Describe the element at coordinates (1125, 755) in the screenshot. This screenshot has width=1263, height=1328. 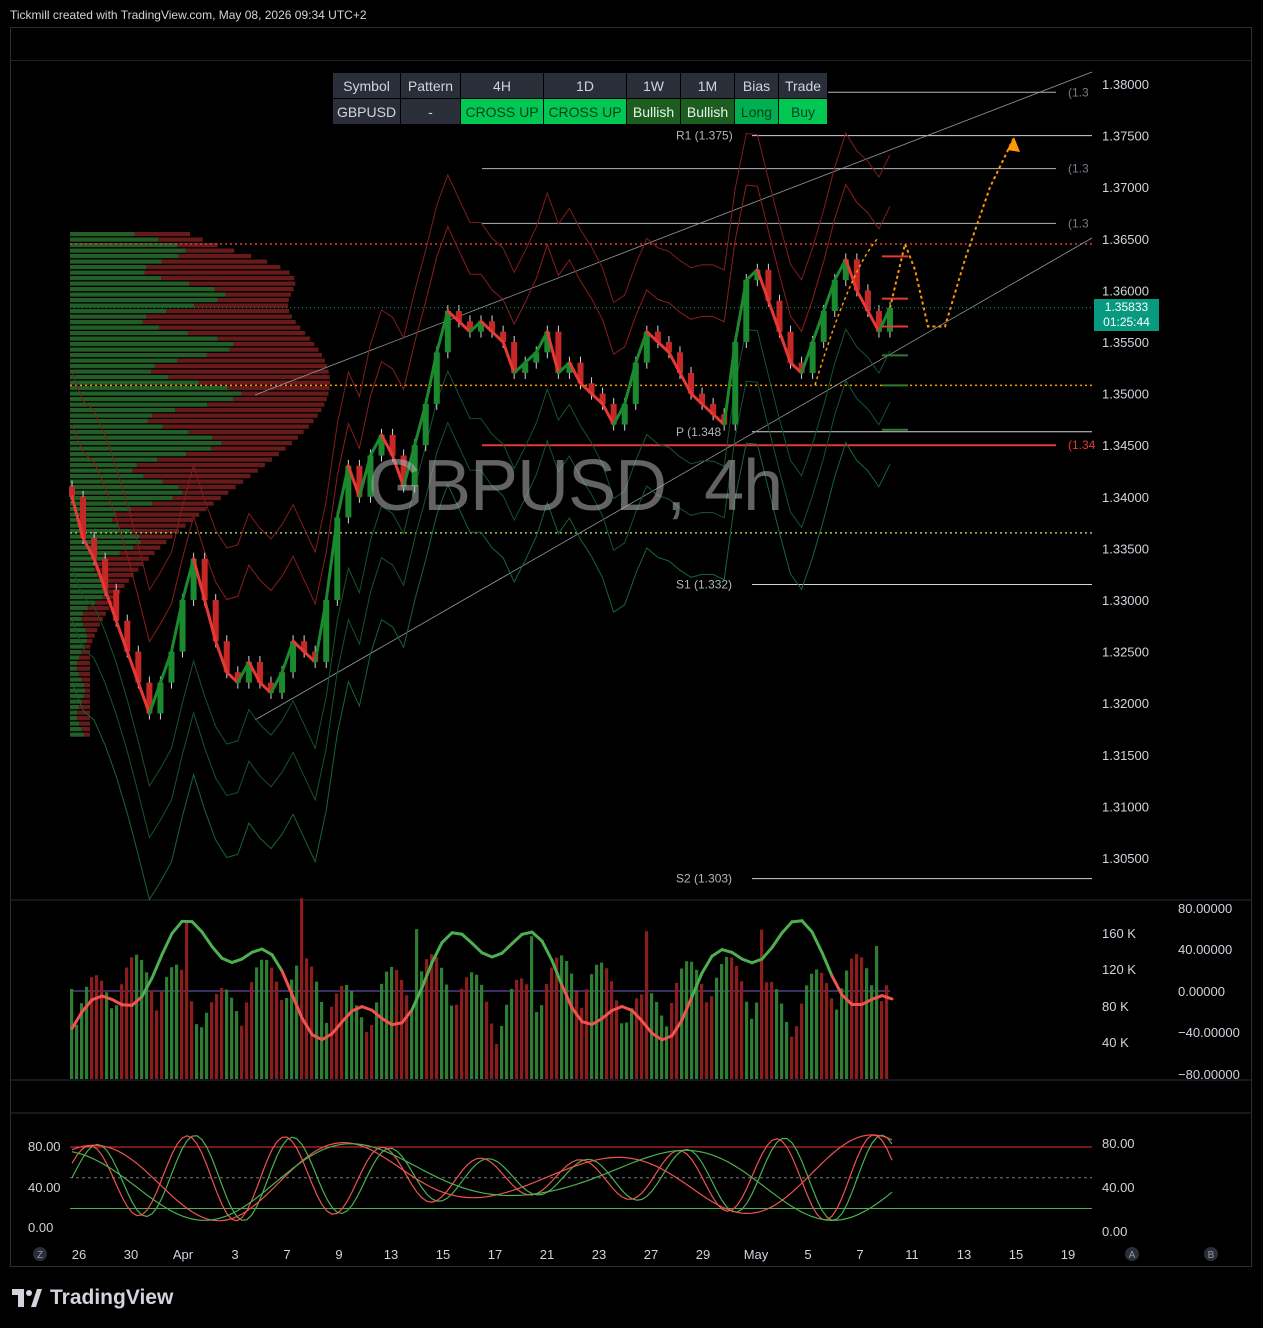
I see `price-axis-label: 1.31500` at that location.